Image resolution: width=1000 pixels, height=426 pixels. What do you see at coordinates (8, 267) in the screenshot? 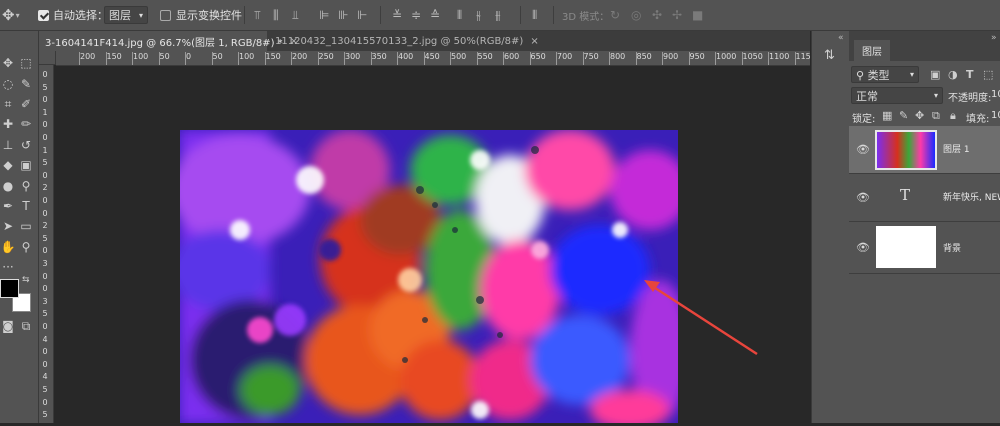
I see `more-tools-icon: ···` at bounding box center [8, 267].